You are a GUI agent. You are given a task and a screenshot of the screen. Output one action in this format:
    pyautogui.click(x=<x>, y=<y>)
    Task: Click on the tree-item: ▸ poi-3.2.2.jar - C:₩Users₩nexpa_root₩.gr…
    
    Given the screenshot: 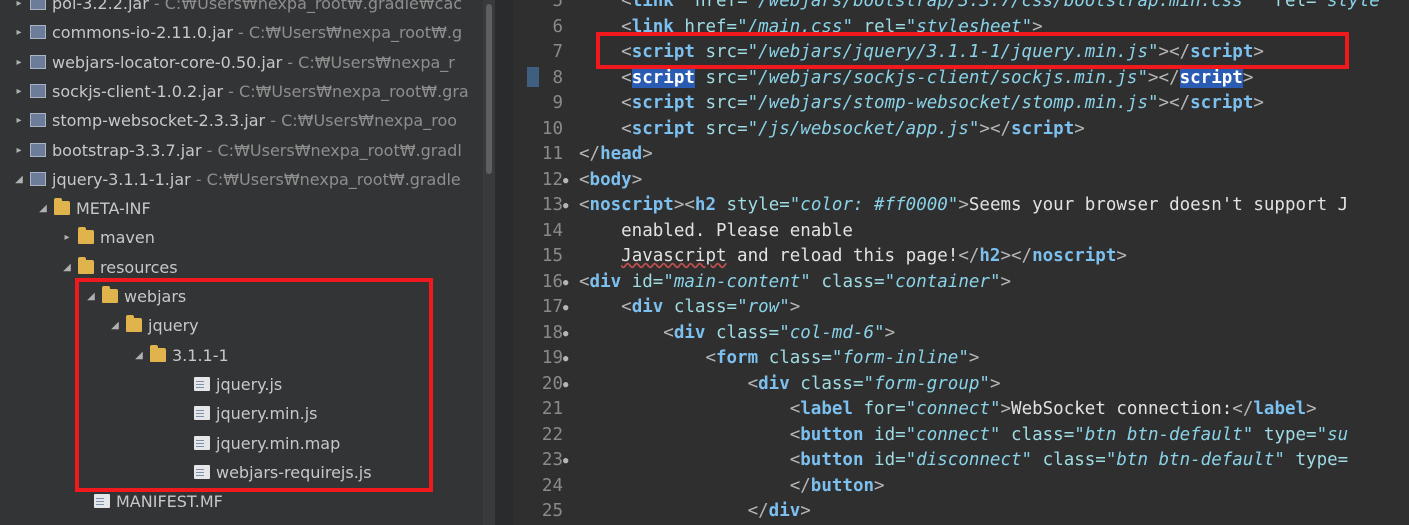 What is the action you would take?
    pyautogui.click(x=237, y=9)
    